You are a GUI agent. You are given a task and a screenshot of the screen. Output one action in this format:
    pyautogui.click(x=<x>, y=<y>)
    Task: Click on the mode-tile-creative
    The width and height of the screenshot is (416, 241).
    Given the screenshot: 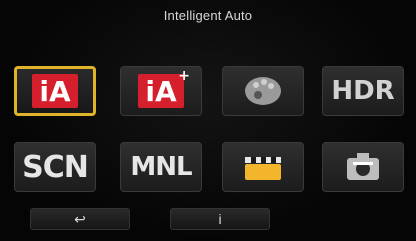 What is the action you would take?
    pyautogui.click(x=263, y=91)
    